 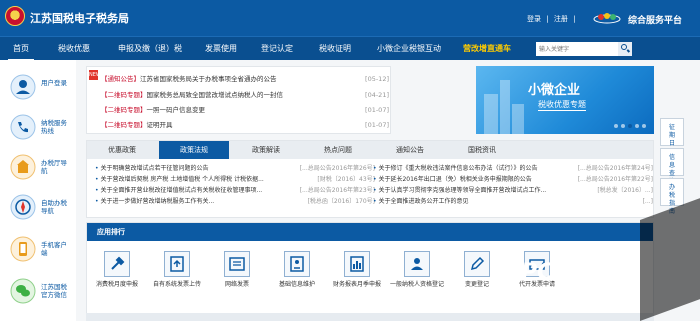 I want to click on promo-banner: 小微企业 税收优惠专题, so click(x=565, y=100).